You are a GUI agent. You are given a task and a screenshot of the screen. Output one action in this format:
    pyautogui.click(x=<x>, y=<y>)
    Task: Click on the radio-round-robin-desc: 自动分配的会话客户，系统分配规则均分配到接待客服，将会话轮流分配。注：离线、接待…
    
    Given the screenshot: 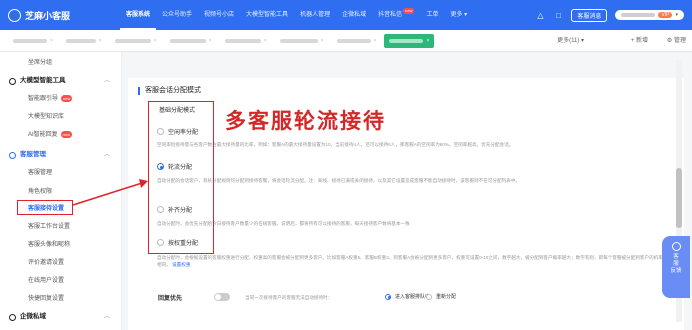 What is the action you would take?
    pyautogui.click(x=338, y=180)
    